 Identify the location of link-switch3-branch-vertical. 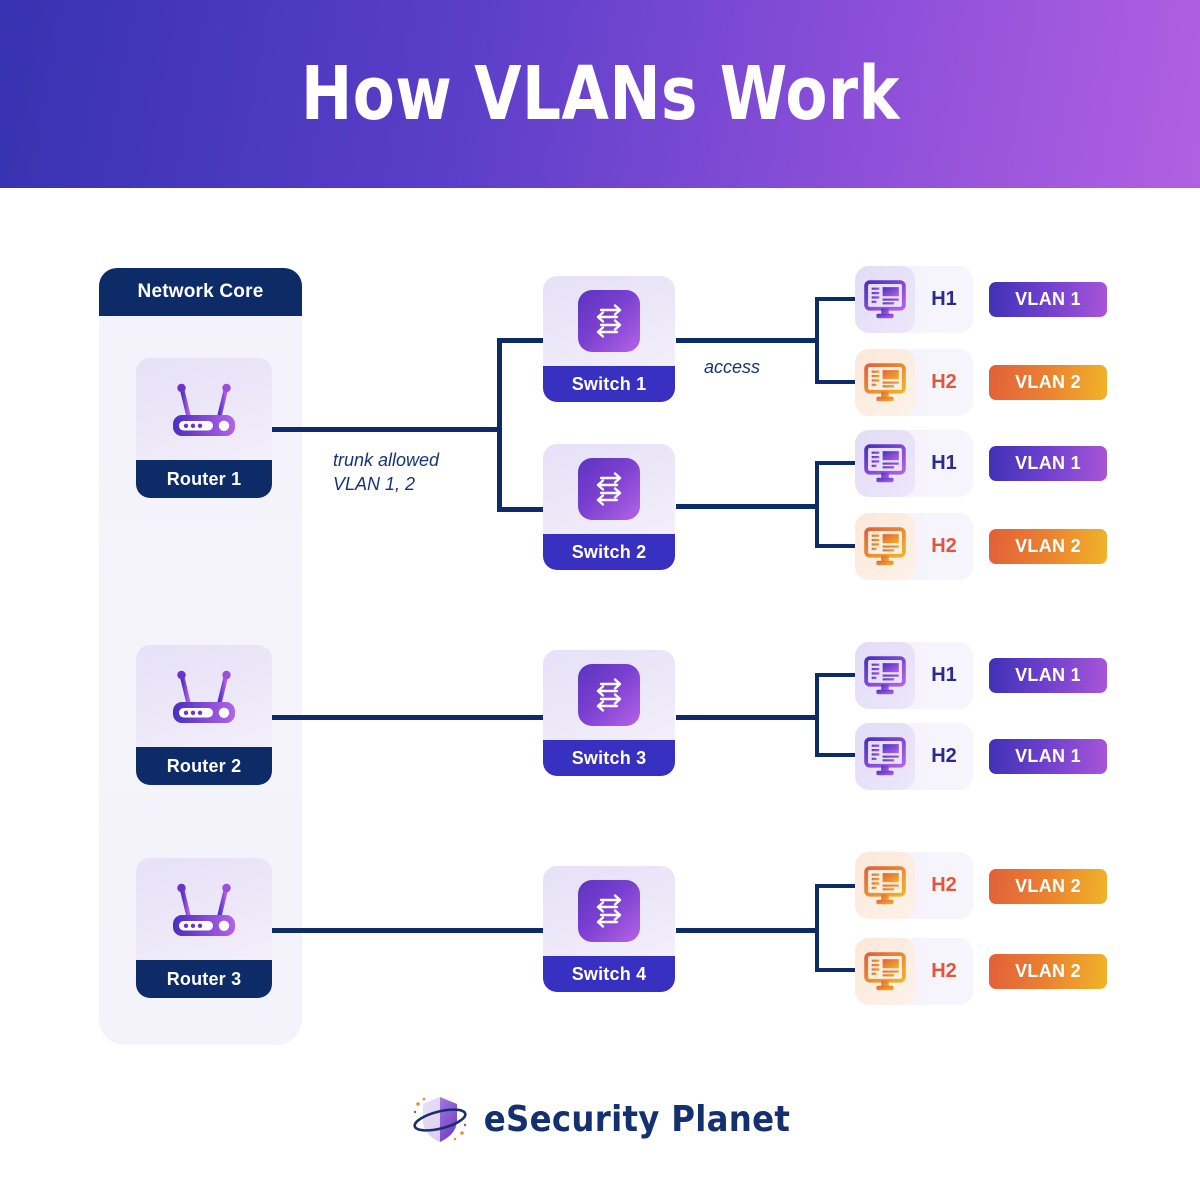
(817, 715).